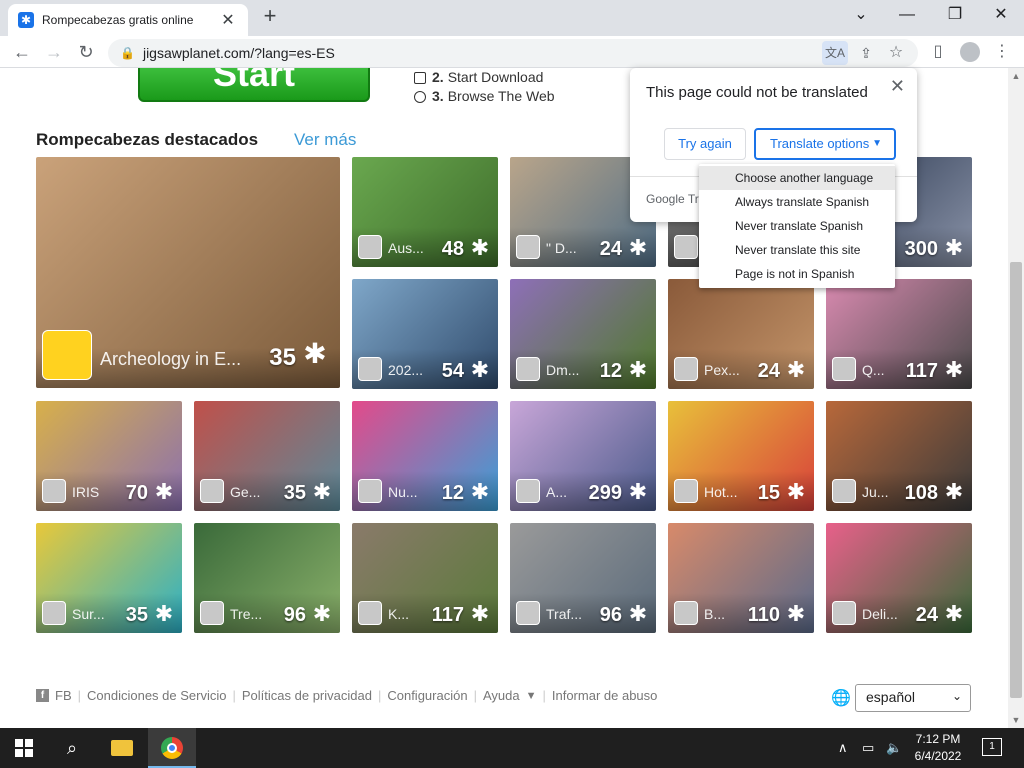 The image size is (1024, 768). I want to click on volume-icon: 🔈, so click(894, 748).